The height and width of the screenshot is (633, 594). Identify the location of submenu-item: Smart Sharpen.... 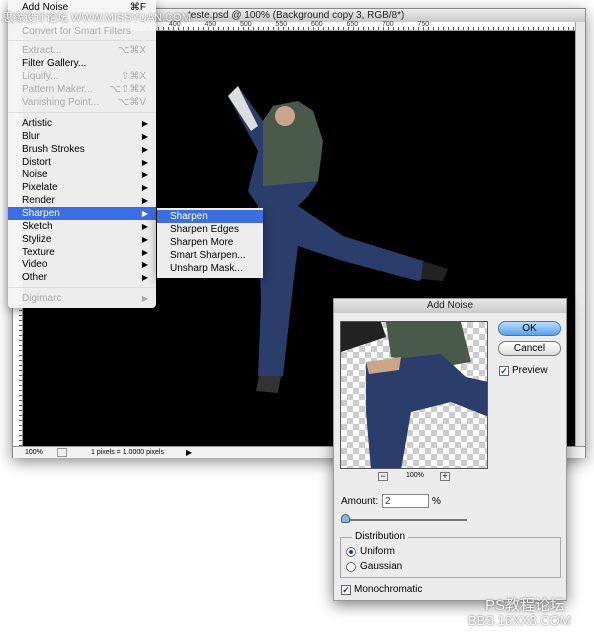
(210, 255).